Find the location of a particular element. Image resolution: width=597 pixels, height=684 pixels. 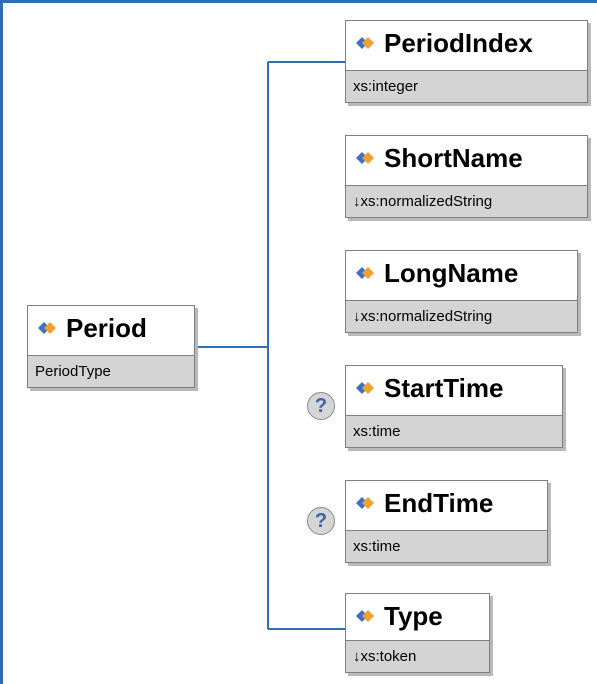

child-node-type-element: Type ↓xs:token is located at coordinates (417, 633).